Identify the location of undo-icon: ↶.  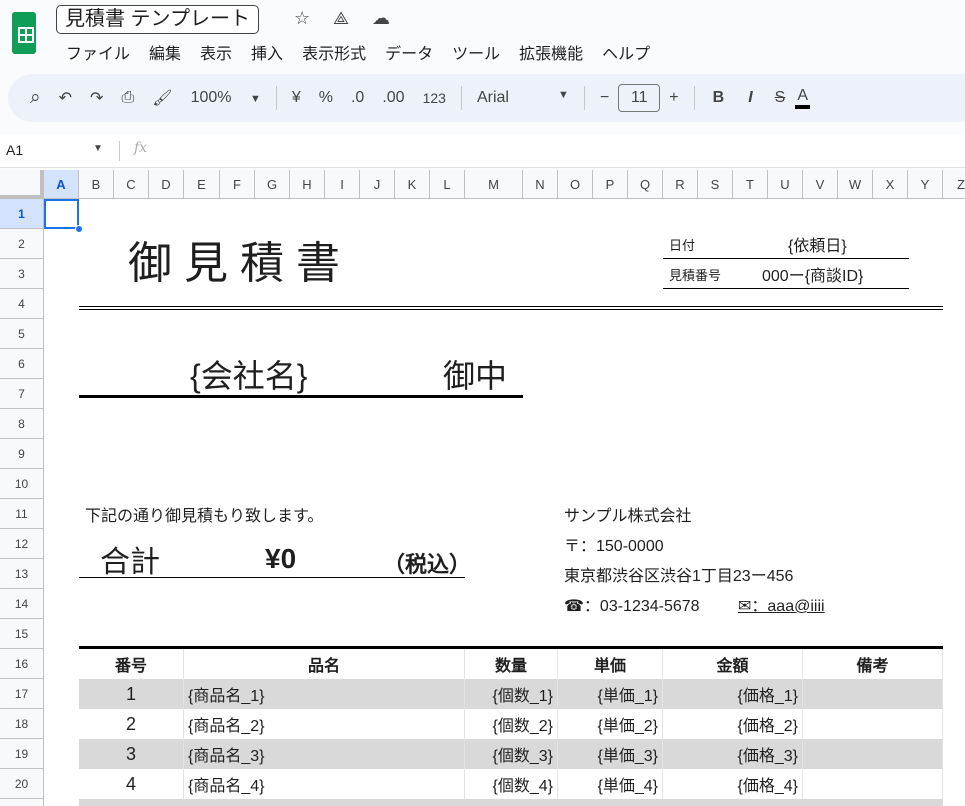
(65, 98).